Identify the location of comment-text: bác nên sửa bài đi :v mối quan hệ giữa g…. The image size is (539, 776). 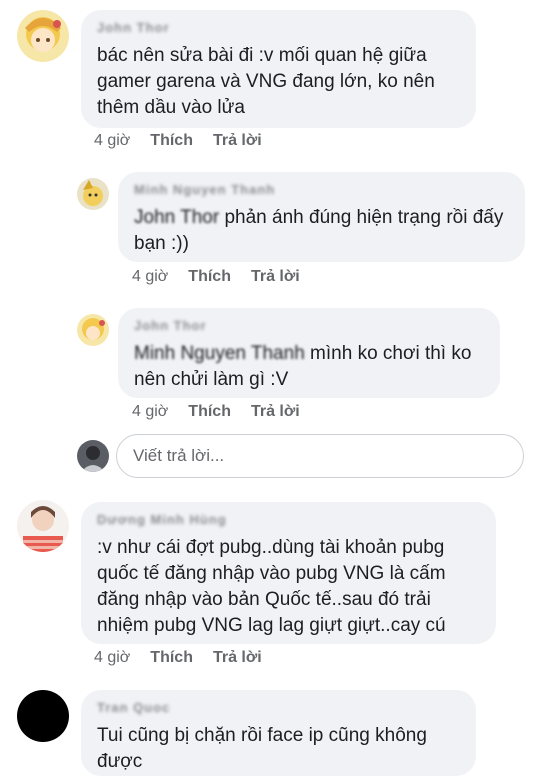
(266, 81).